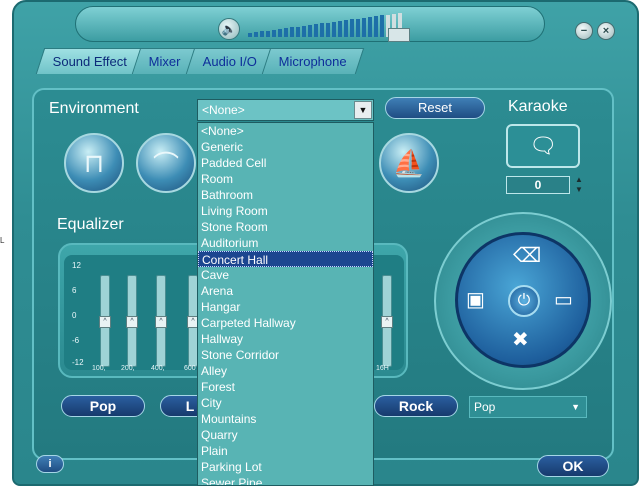 This screenshot has width=639, height=486. I want to click on preset-pop-button: Pop, so click(103, 406).